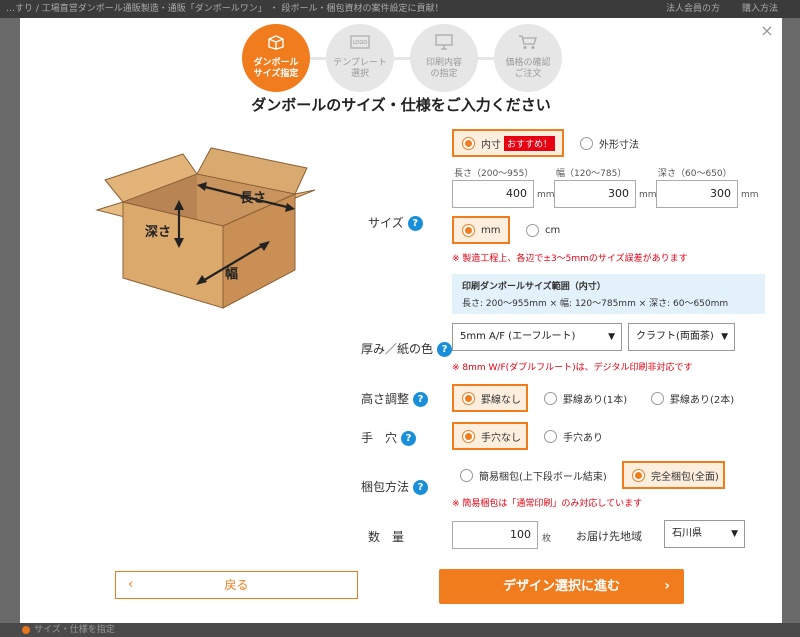 Image resolution: width=800 pixels, height=637 pixels. I want to click on width-unit: mm, so click(648, 195).